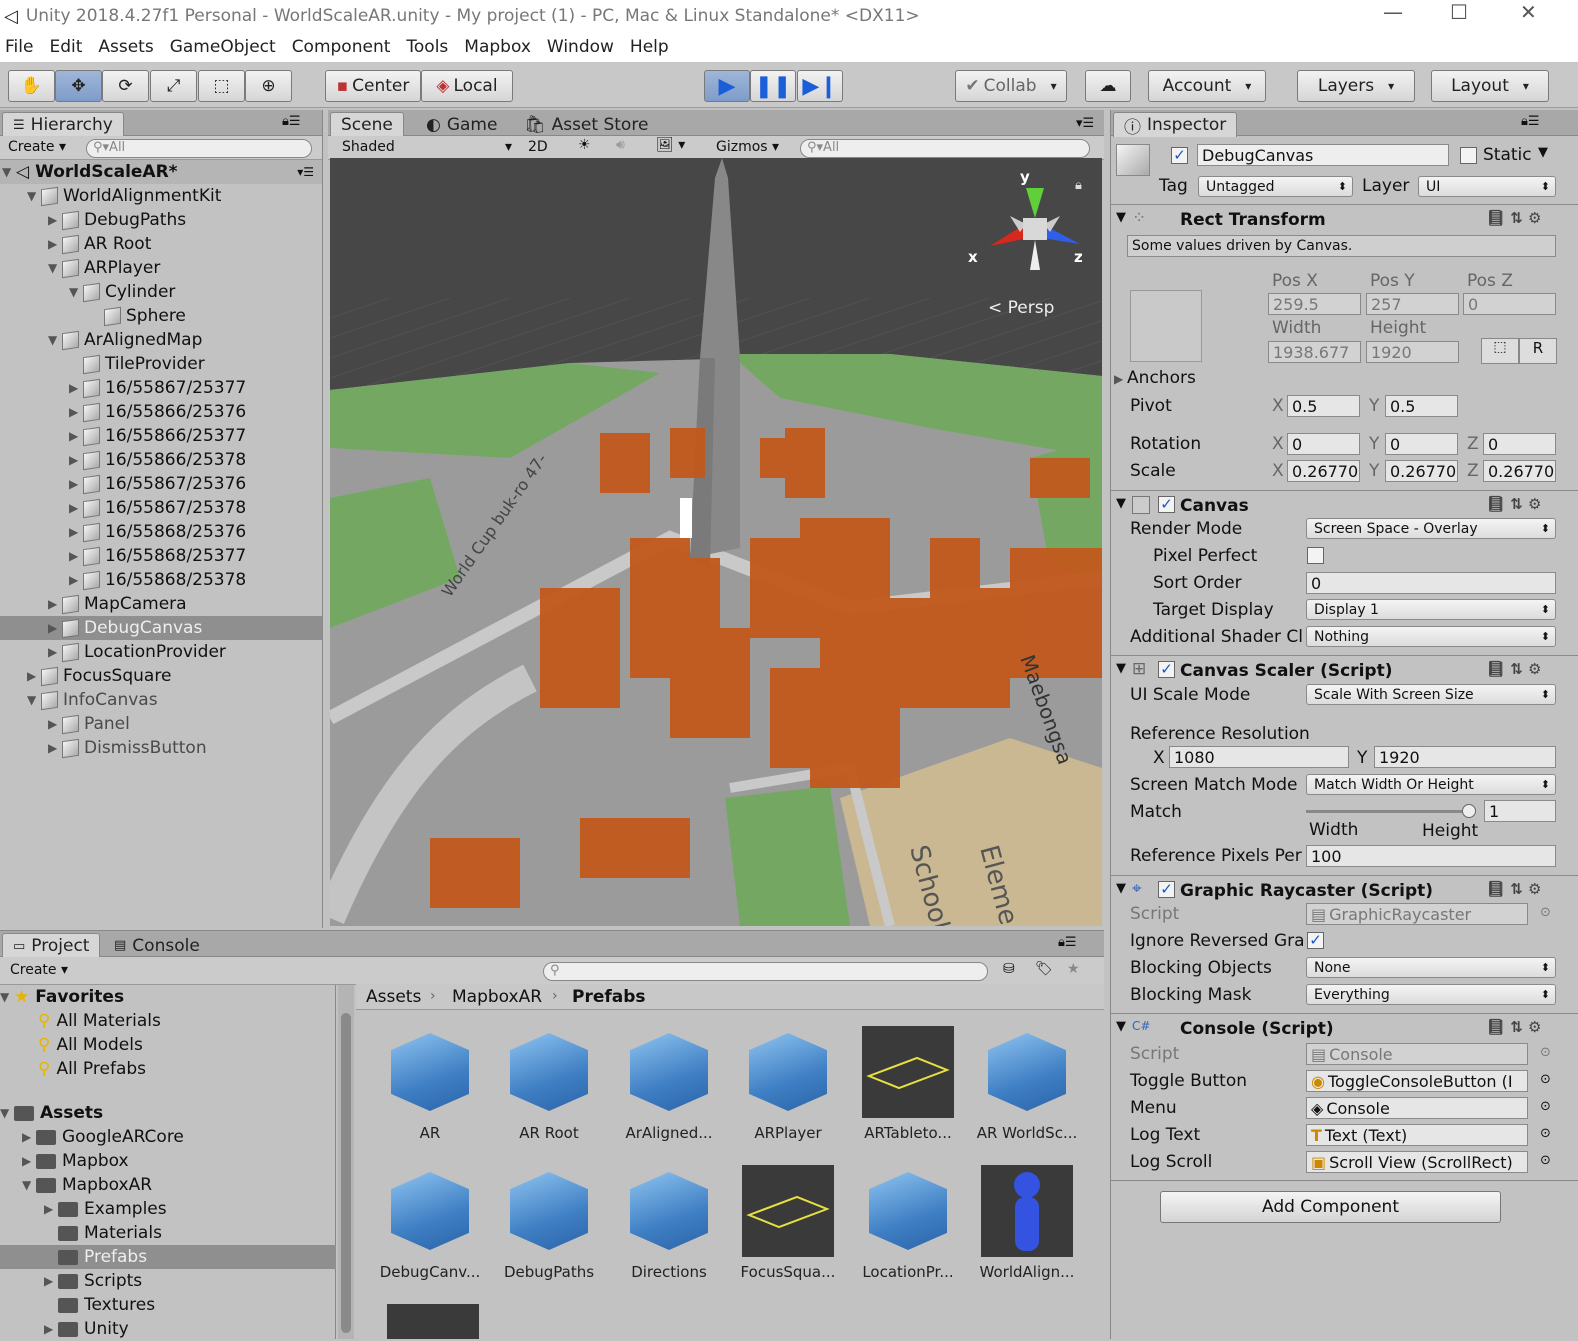 This screenshot has height=1341, width=1578. What do you see at coordinates (373, 86) in the screenshot?
I see `pivot-center-button: ▪ Center` at bounding box center [373, 86].